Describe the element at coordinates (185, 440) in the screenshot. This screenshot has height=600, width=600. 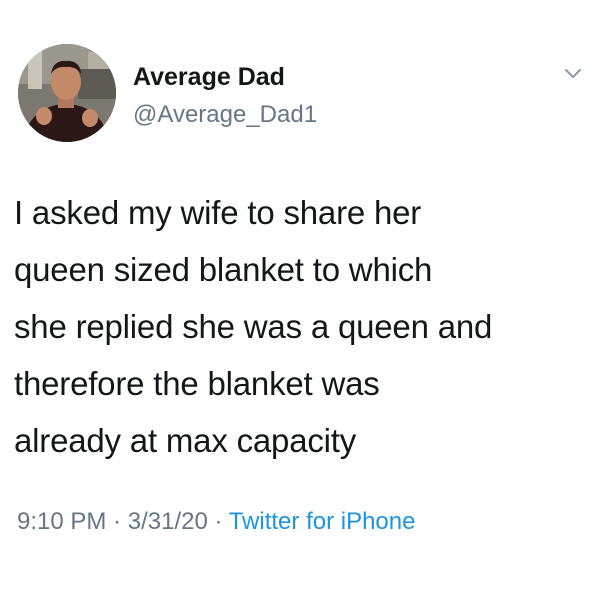
I see `tweet-text-line: already at max capacity` at that location.